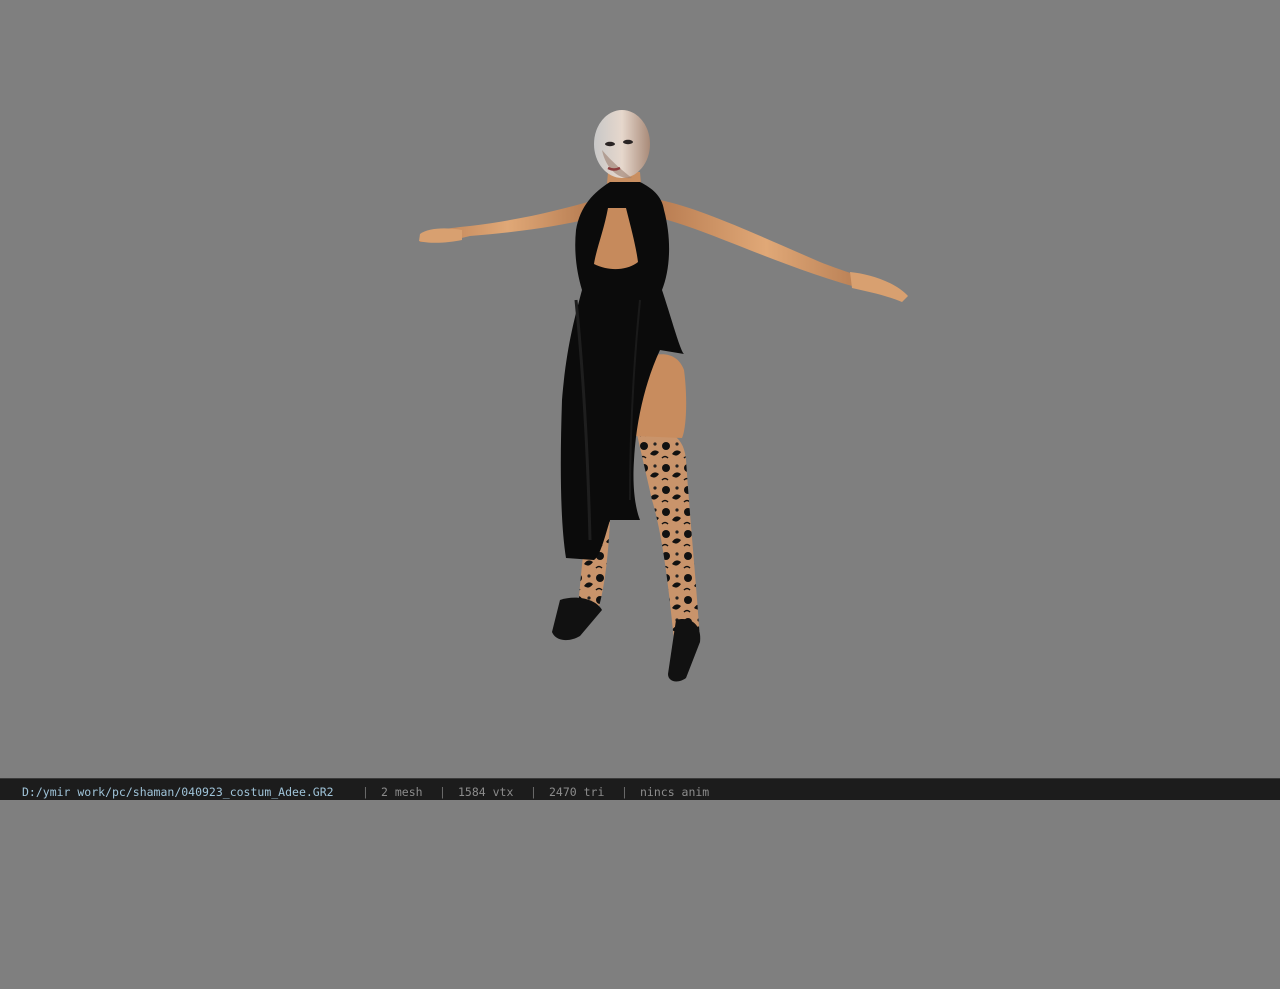 This screenshot has height=989, width=1280. I want to click on right-arm, so click(766, 245).